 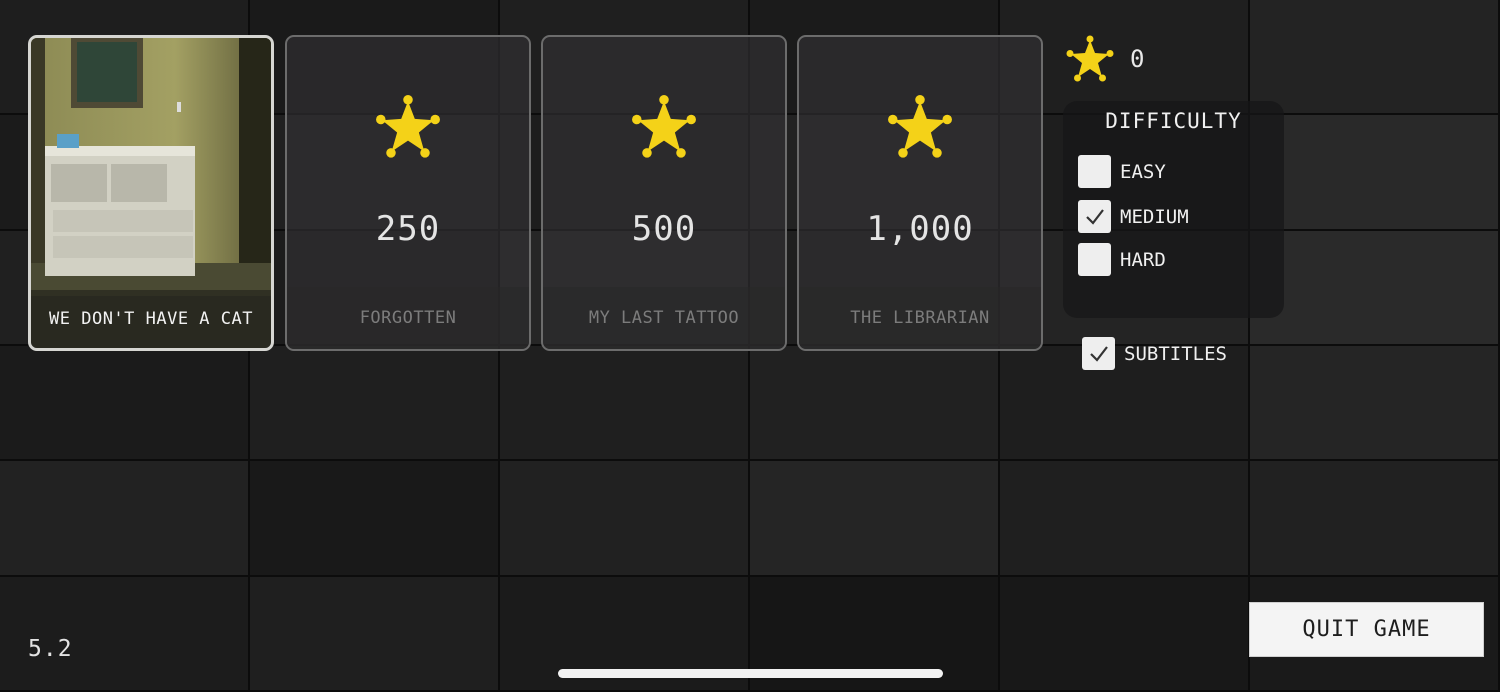 I want to click on option-label: HARD, so click(x=1143, y=259).